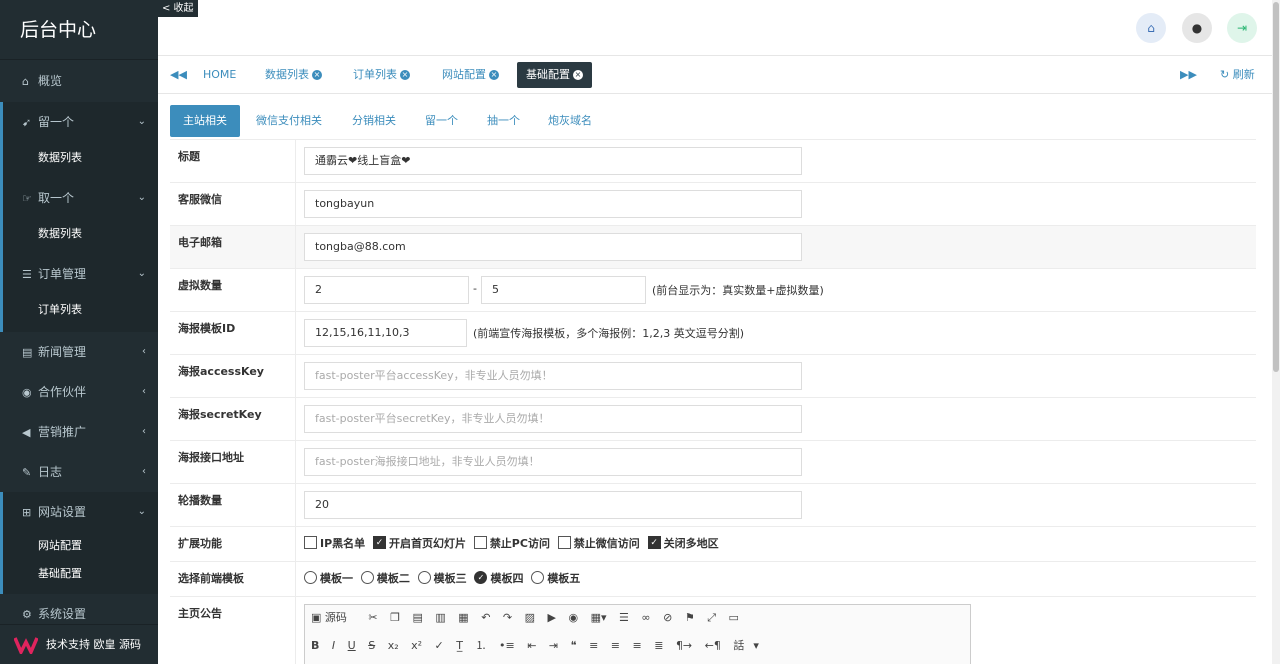 This screenshot has width=1280, height=664. Describe the element at coordinates (450, 578) in the screenshot. I see `option-template-3: 模板三` at that location.